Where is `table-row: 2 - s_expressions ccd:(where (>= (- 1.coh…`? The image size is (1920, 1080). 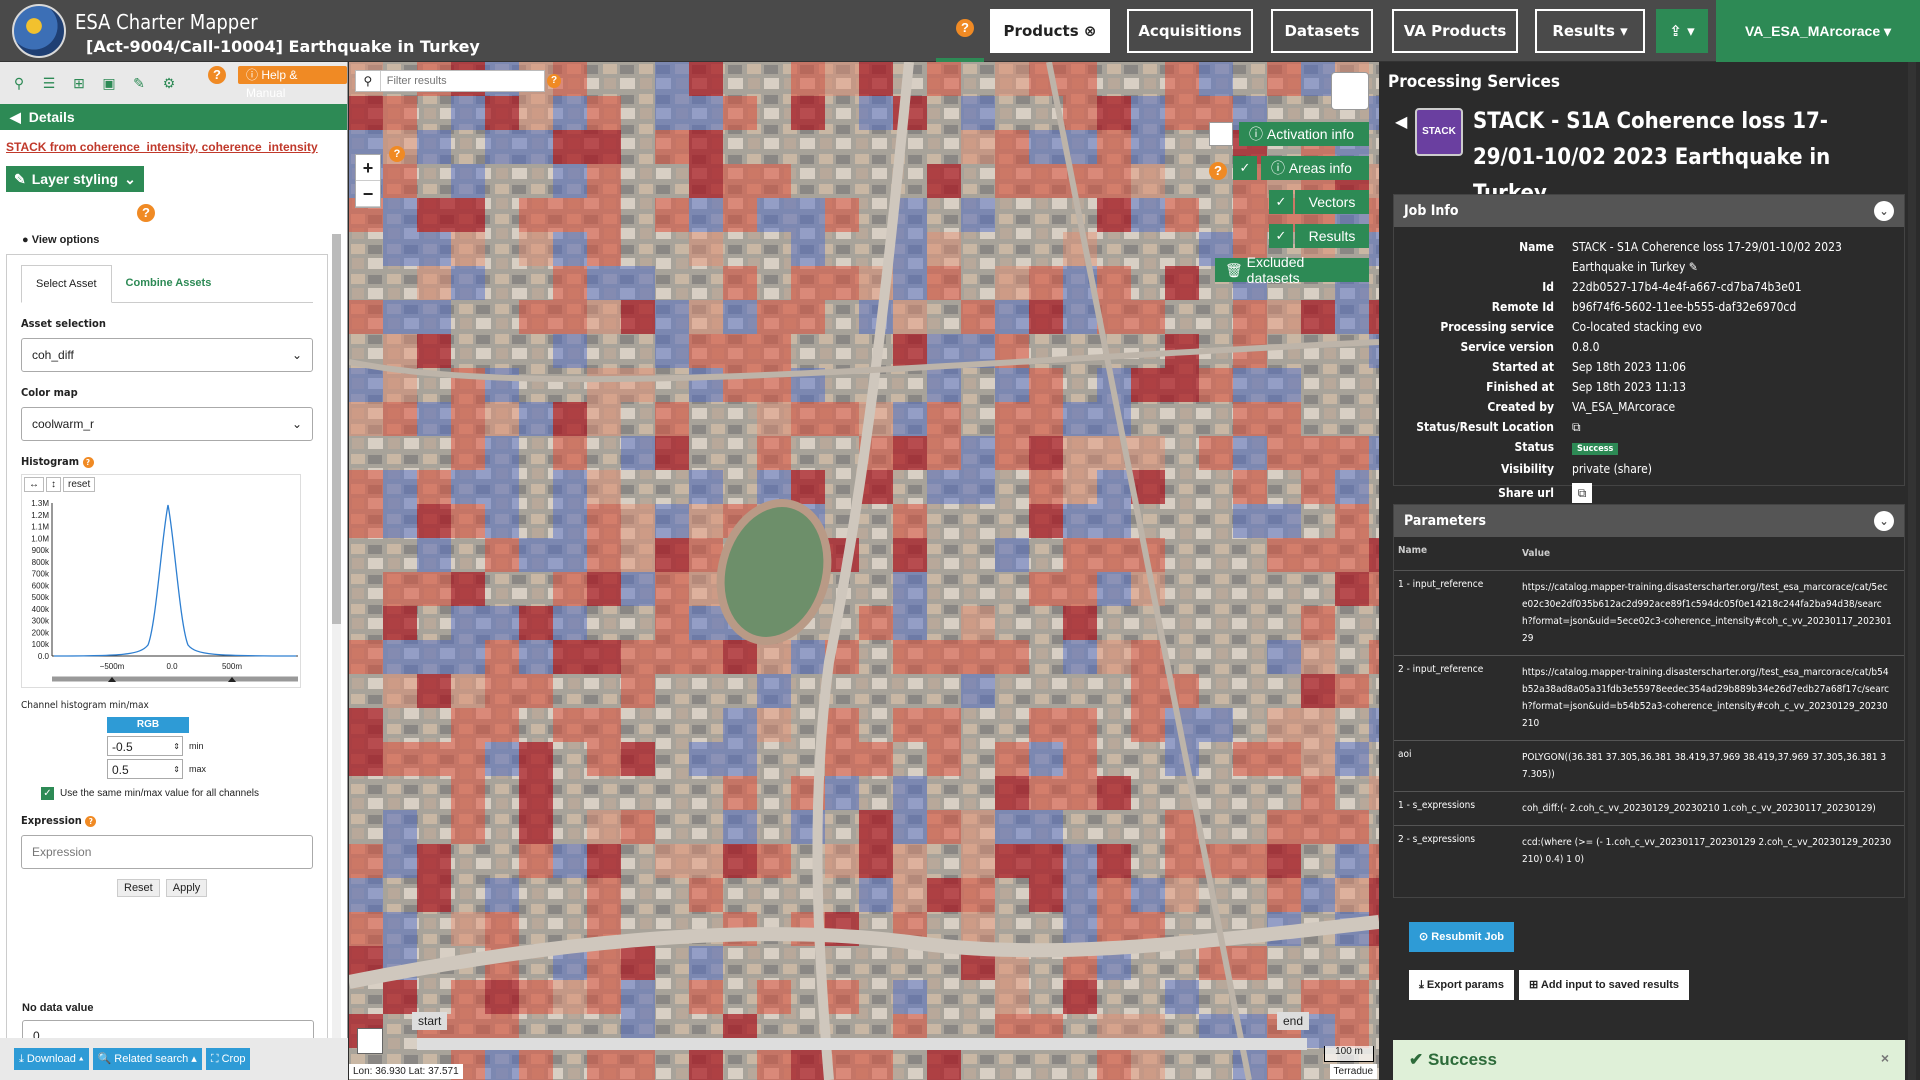 table-row: 2 - s_expressions ccd:(where (>= (- 1.coh… is located at coordinates (1649, 851).